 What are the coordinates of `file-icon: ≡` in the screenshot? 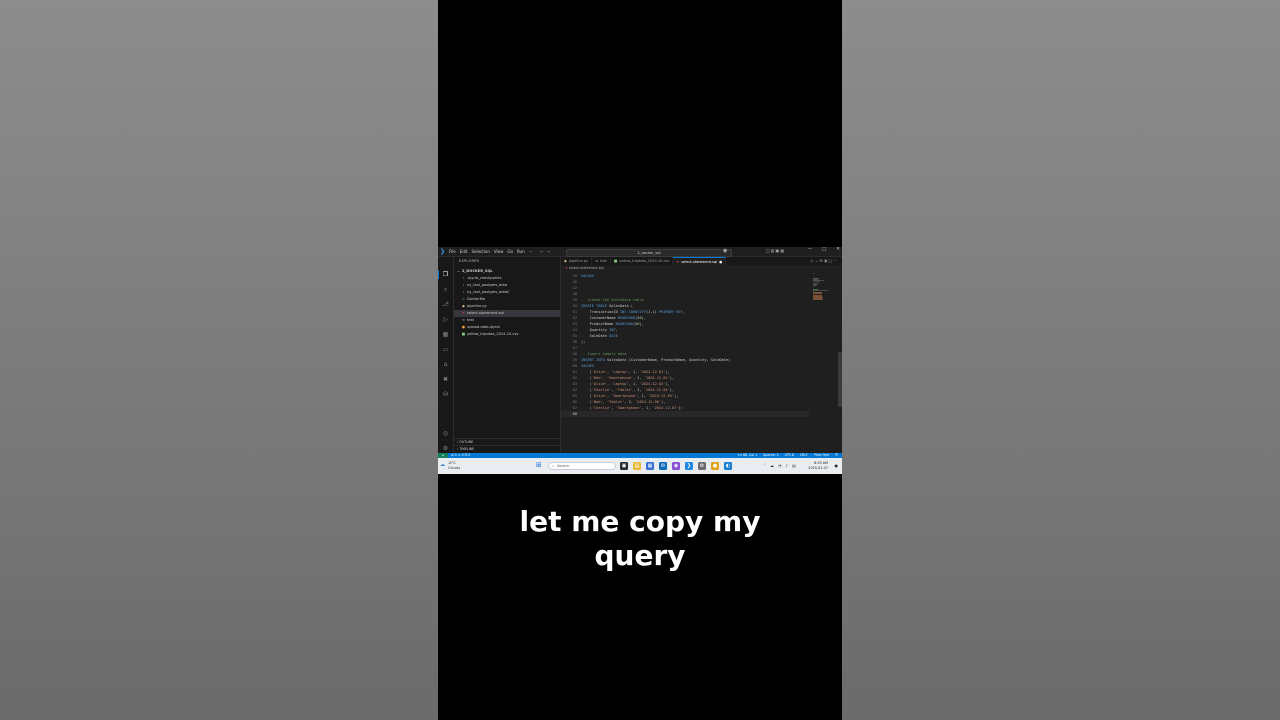 It's located at (463, 320).